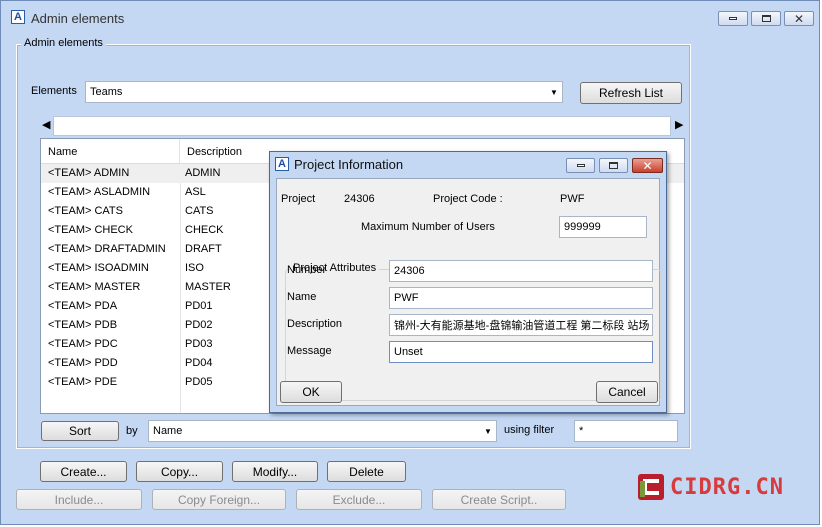 This screenshot has width=822, height=527. Describe the element at coordinates (110, 151) in the screenshot. I see `column-header-name: Name` at that location.